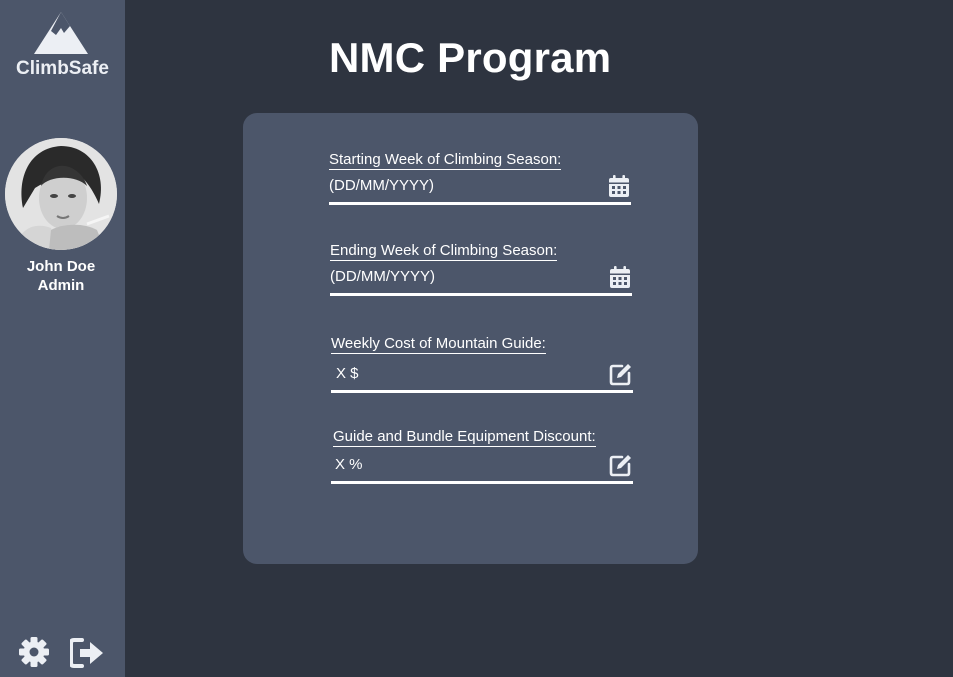 This screenshot has width=953, height=677. What do you see at coordinates (444, 251) in the screenshot?
I see `end-week-label: Ending Week of Climbing Season:` at bounding box center [444, 251].